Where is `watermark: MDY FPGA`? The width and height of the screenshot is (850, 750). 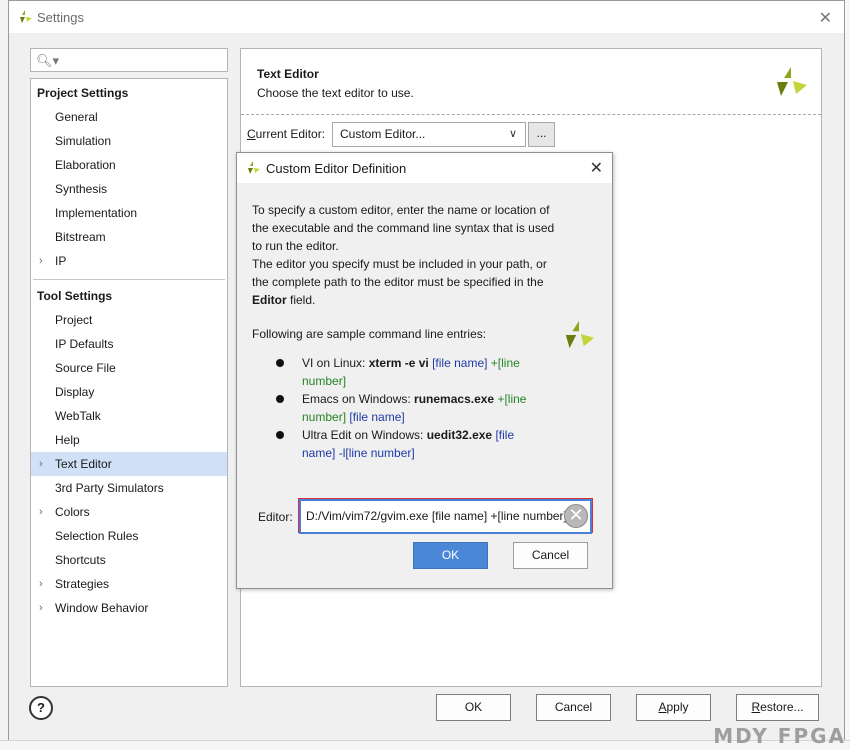 watermark: MDY FPGA is located at coordinates (779, 736).